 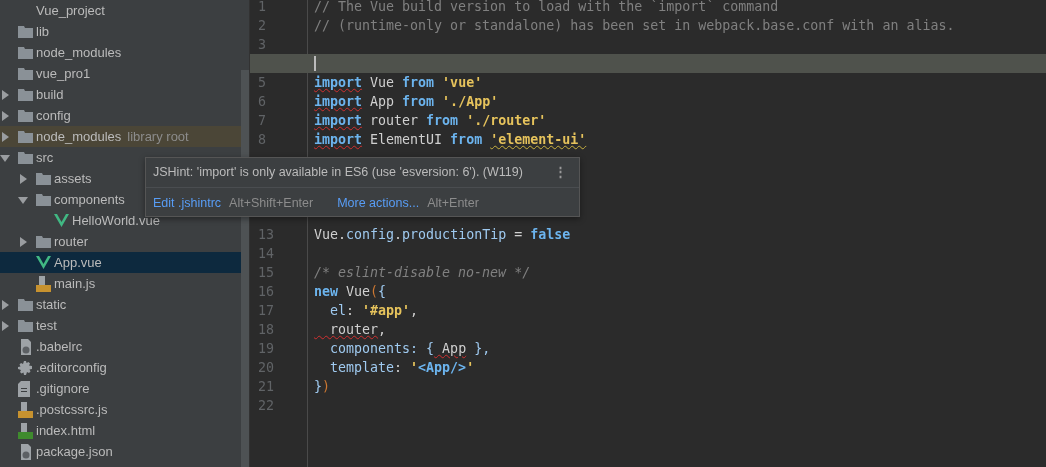 I want to click on line-number: 15, so click(x=266, y=272).